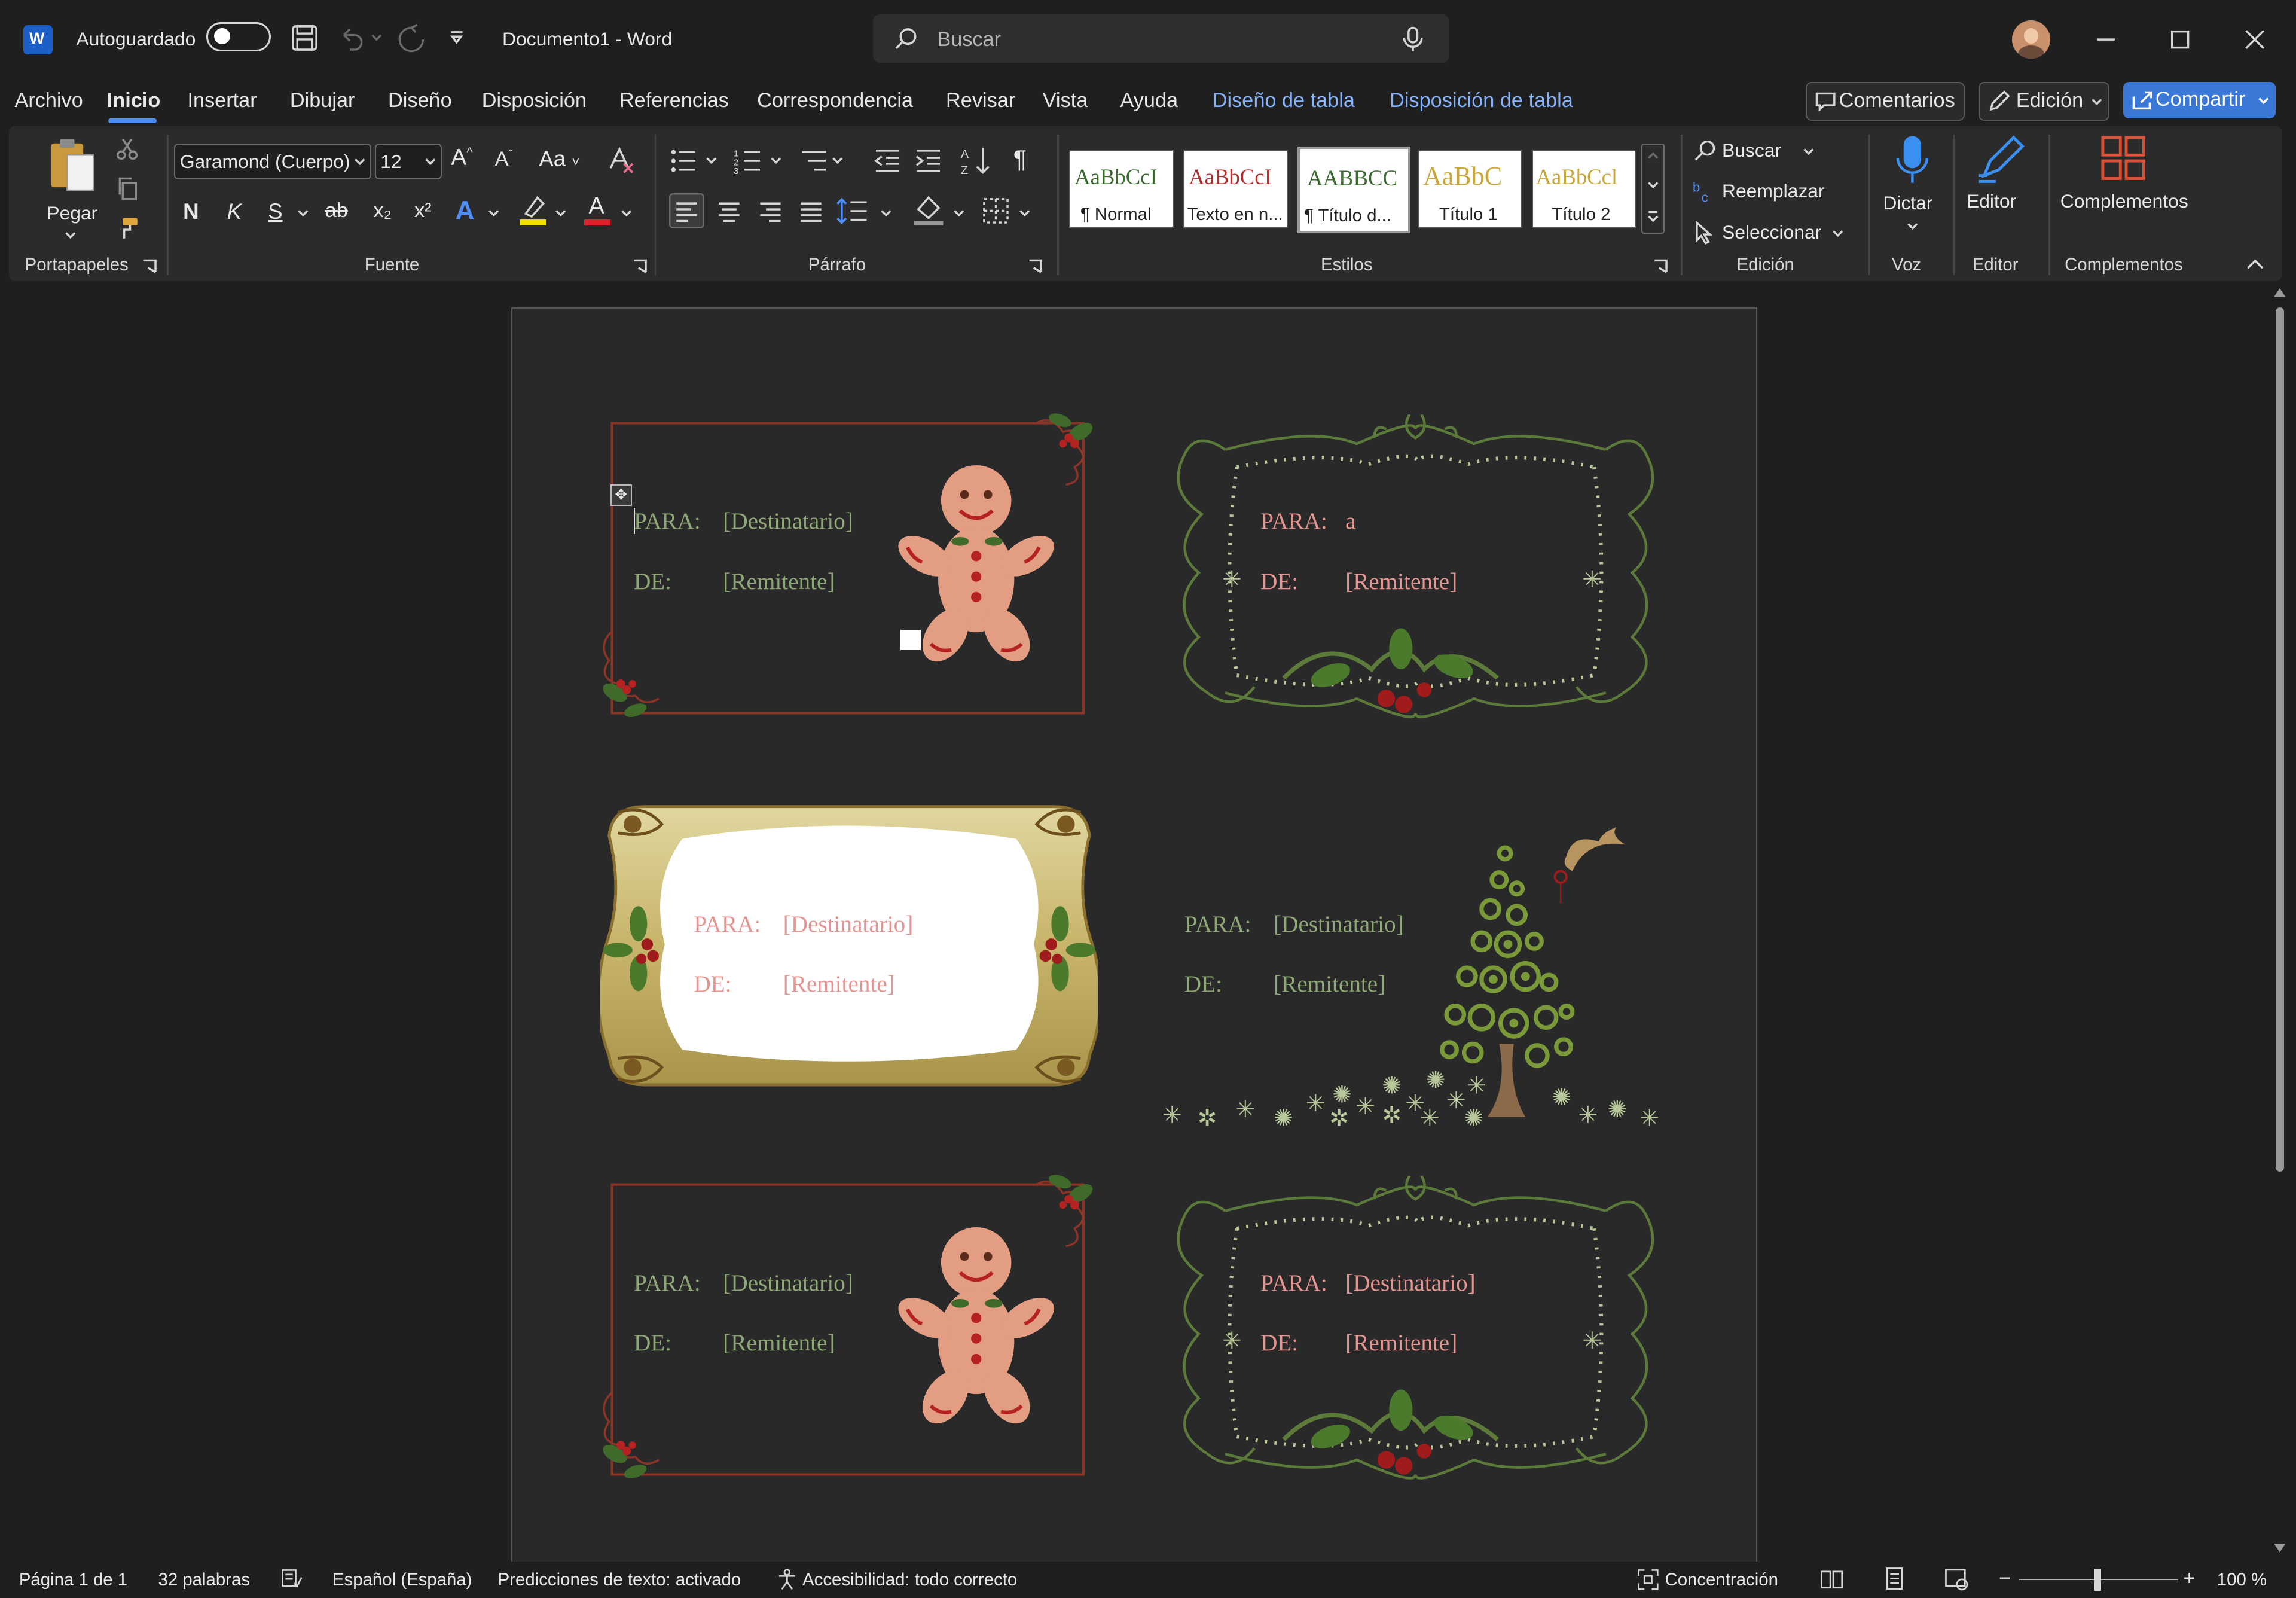 This screenshot has width=2296, height=1598. I want to click on page-count: Página 1 de 1, so click(73, 1580).